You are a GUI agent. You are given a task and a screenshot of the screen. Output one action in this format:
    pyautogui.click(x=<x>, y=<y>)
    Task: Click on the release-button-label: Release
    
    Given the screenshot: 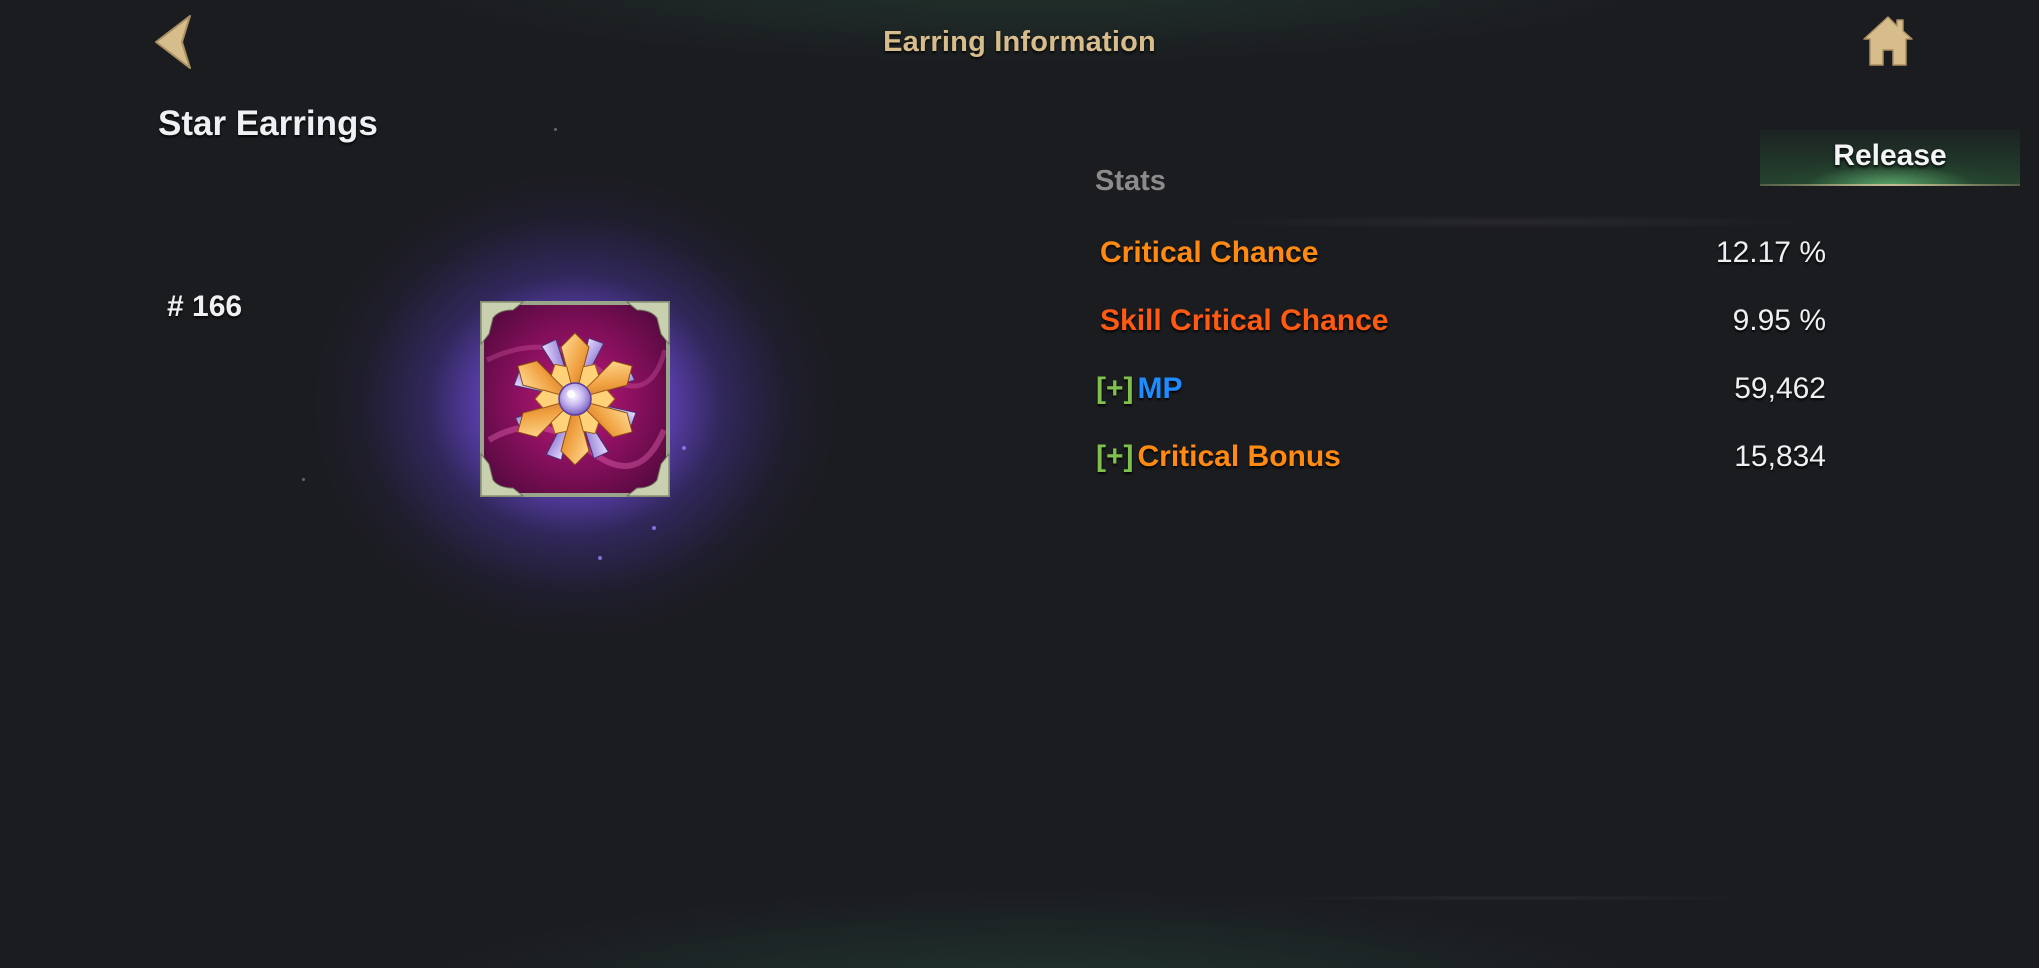 What is the action you would take?
    pyautogui.click(x=1890, y=155)
    